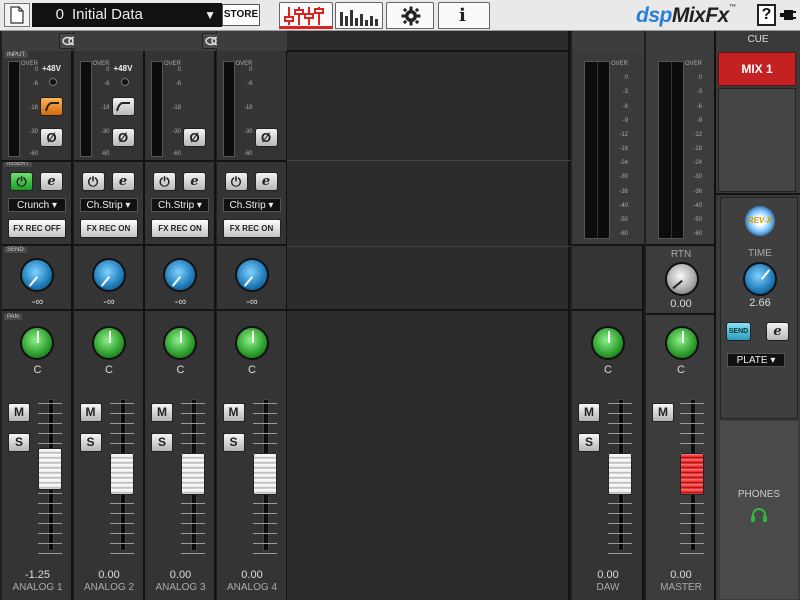 The height and width of the screenshot is (600, 800). Describe the element at coordinates (17, 15) in the screenshot. I see `document-icon` at that location.